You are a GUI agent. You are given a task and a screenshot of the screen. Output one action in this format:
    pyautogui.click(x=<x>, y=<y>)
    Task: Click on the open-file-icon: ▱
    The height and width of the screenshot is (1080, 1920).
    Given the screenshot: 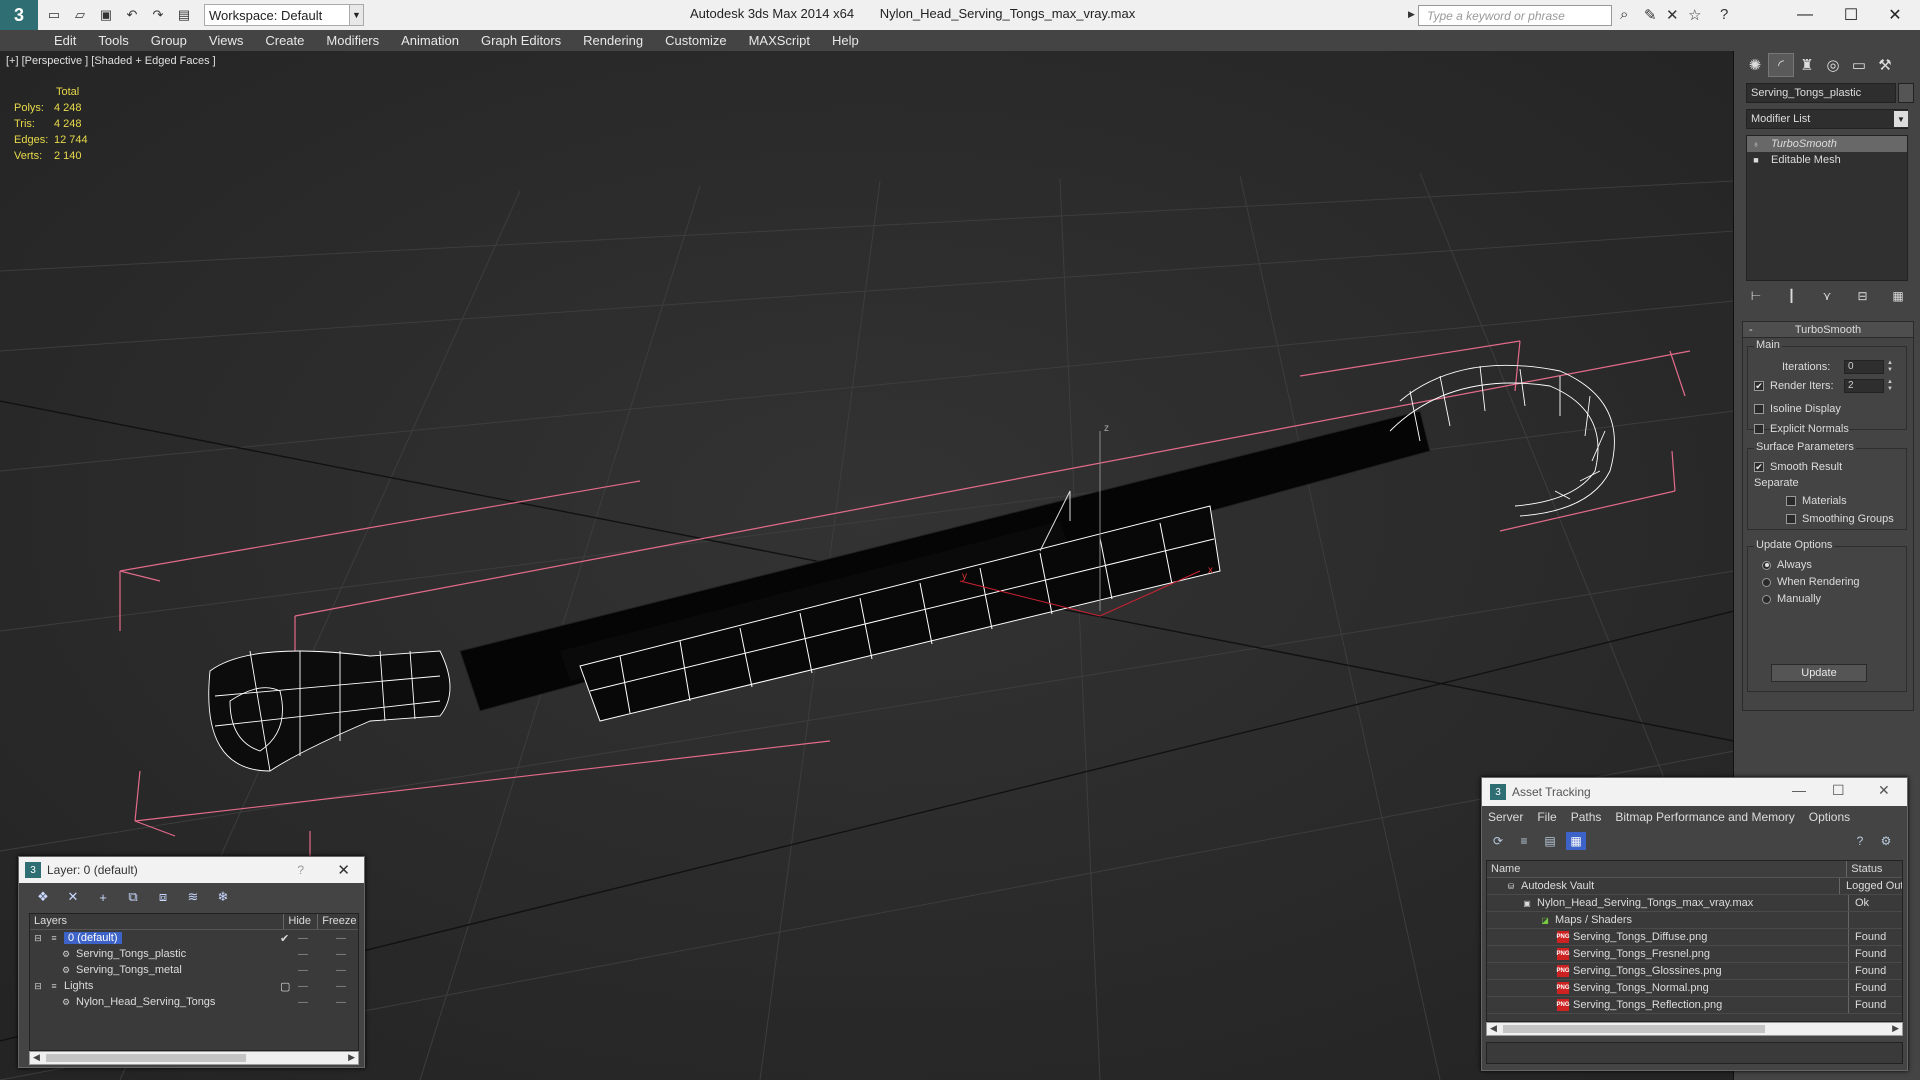 What is the action you would take?
    pyautogui.click(x=80, y=15)
    